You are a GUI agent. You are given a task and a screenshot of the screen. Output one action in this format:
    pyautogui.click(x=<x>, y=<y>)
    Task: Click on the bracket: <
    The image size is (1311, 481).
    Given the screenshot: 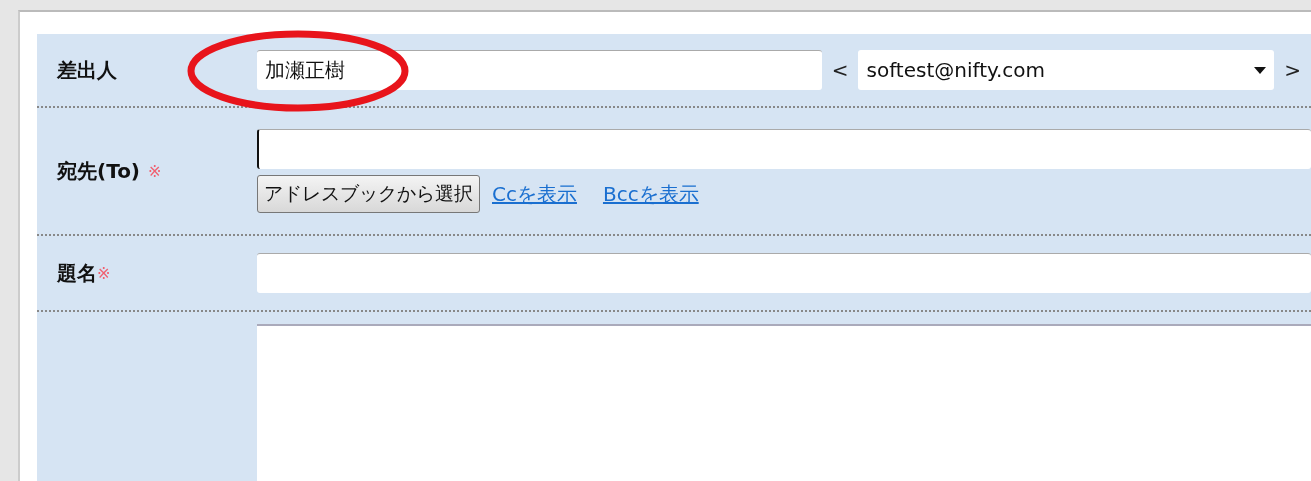 What is the action you would take?
    pyautogui.click(x=840, y=70)
    